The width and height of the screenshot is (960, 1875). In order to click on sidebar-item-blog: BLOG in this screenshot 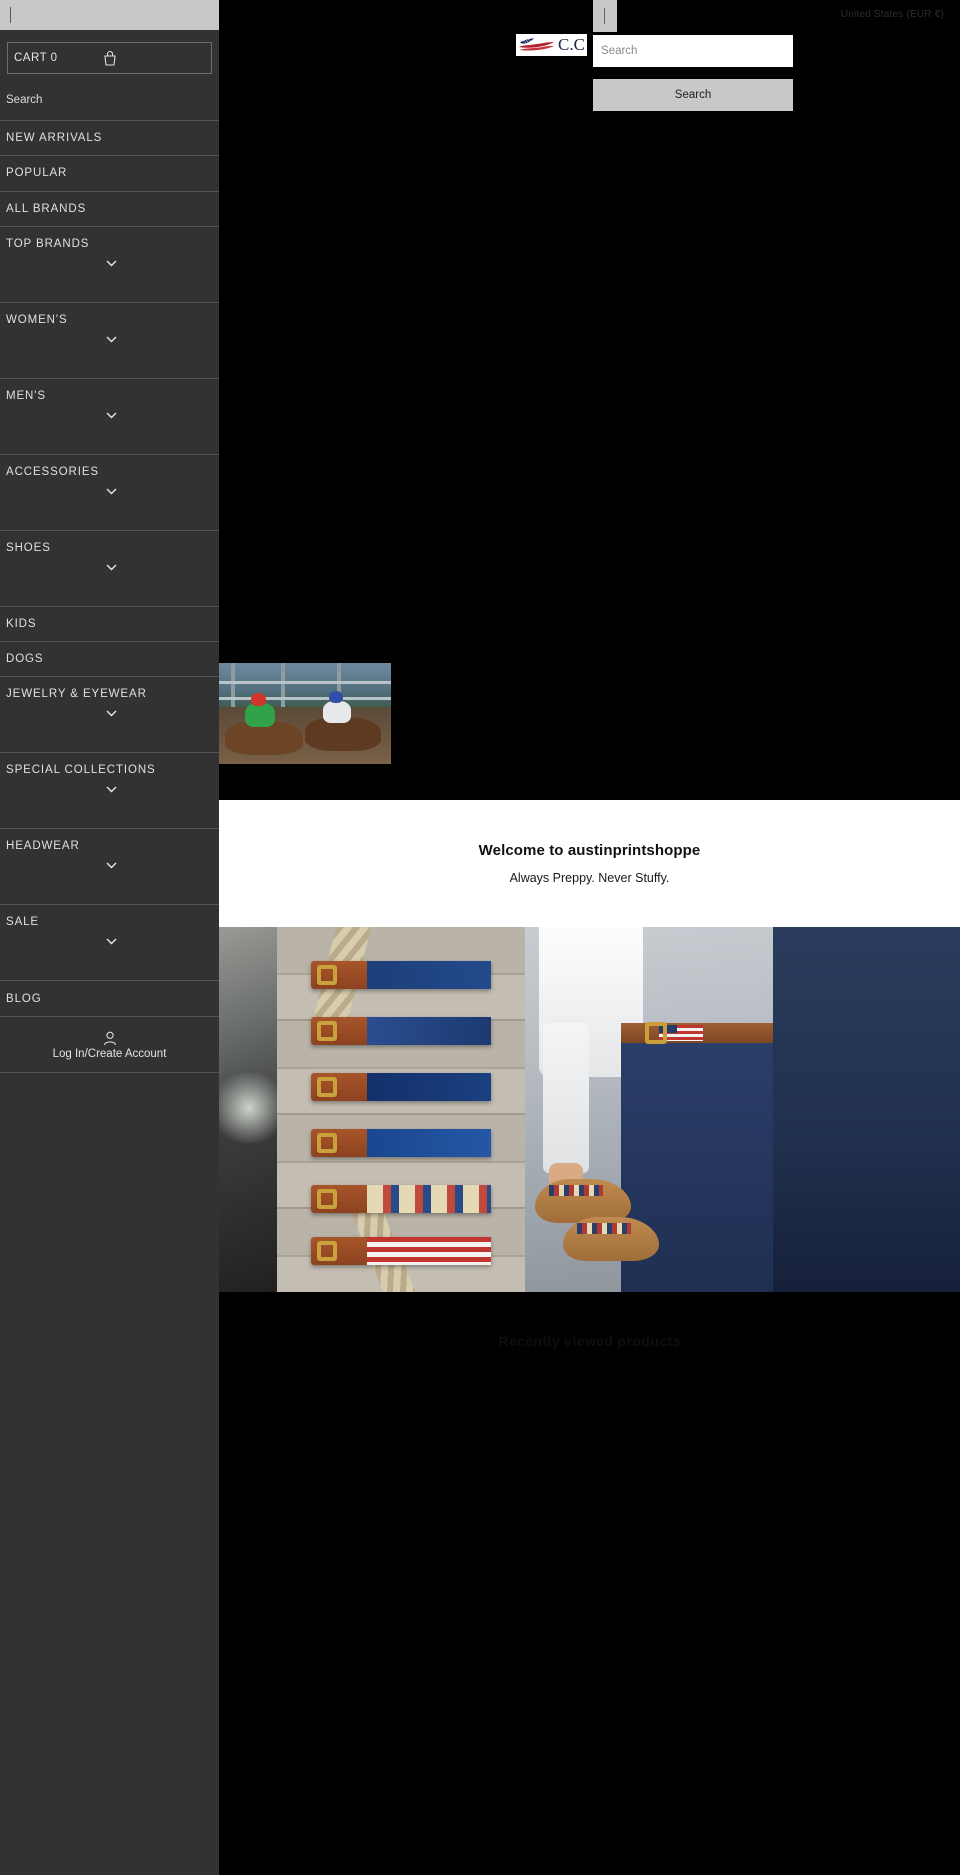, I will do `click(109, 999)`.